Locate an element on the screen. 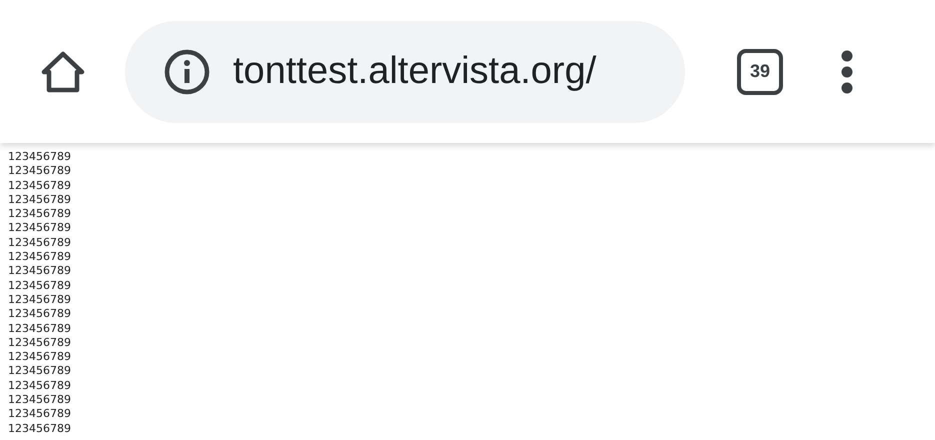 The image size is (935, 440). address-bar: tonttest.altervista.org/ is located at coordinates (405, 71).